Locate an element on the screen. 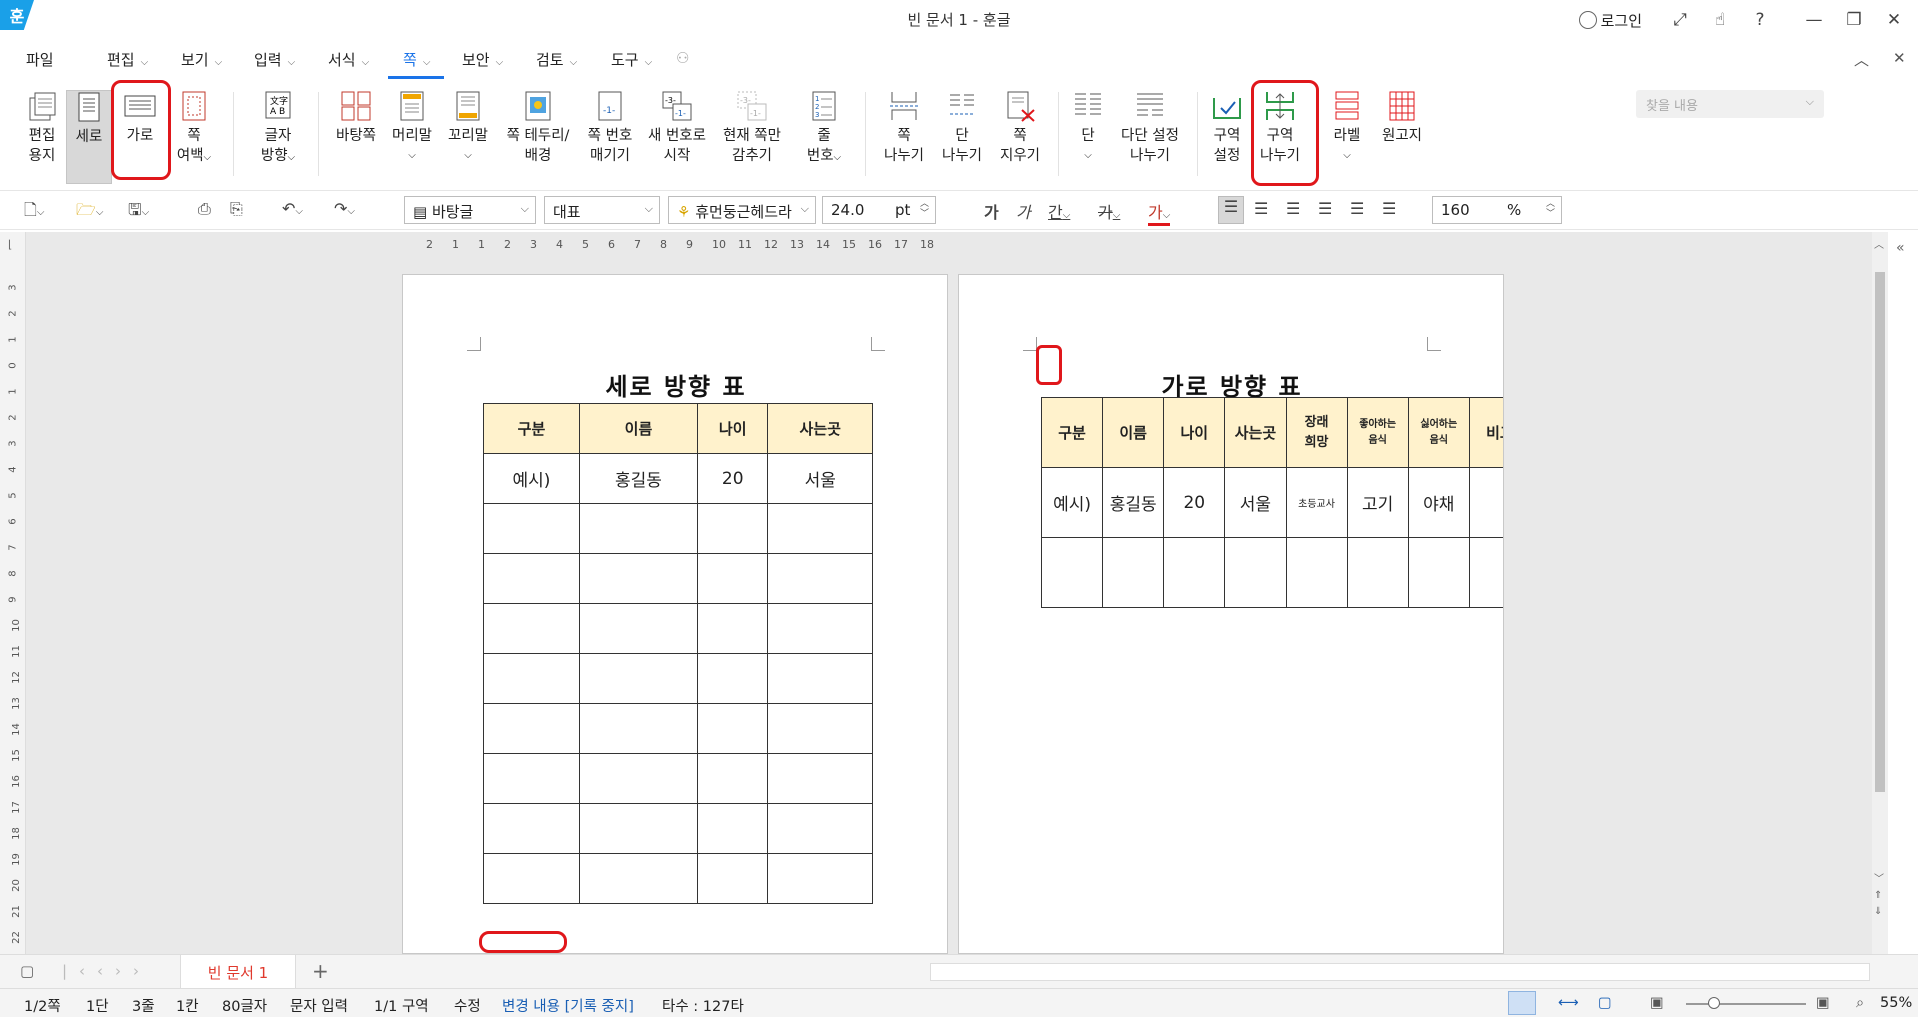  align-distribute-icon: ☰ is located at coordinates (1357, 208).